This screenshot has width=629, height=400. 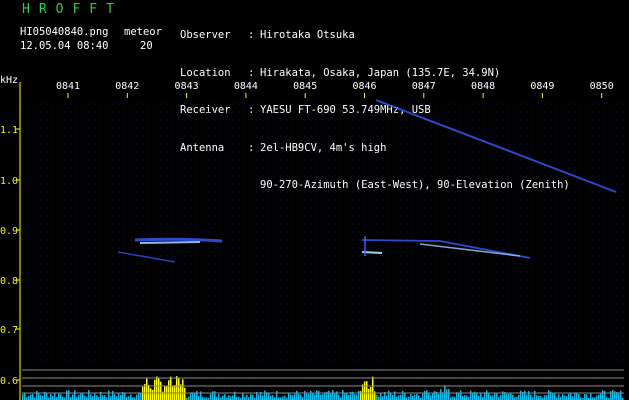 What do you see at coordinates (9, 80) in the screenshot?
I see `y-axis-unit: kHz` at bounding box center [9, 80].